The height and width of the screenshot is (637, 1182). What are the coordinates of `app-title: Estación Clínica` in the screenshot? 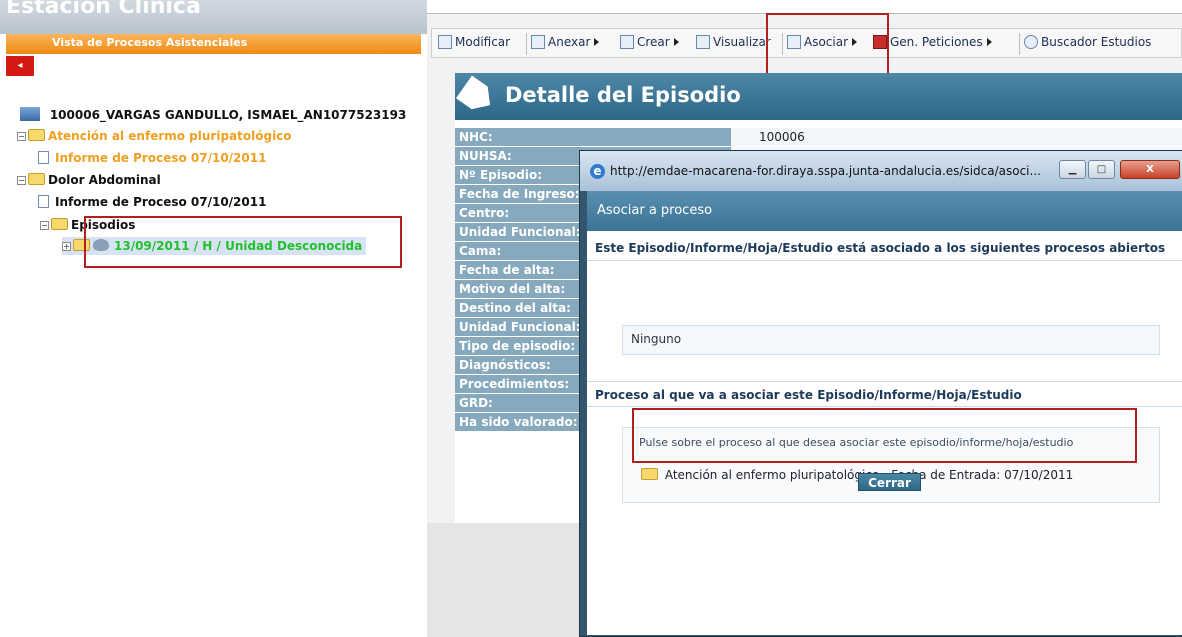 It's located at (103, 9).